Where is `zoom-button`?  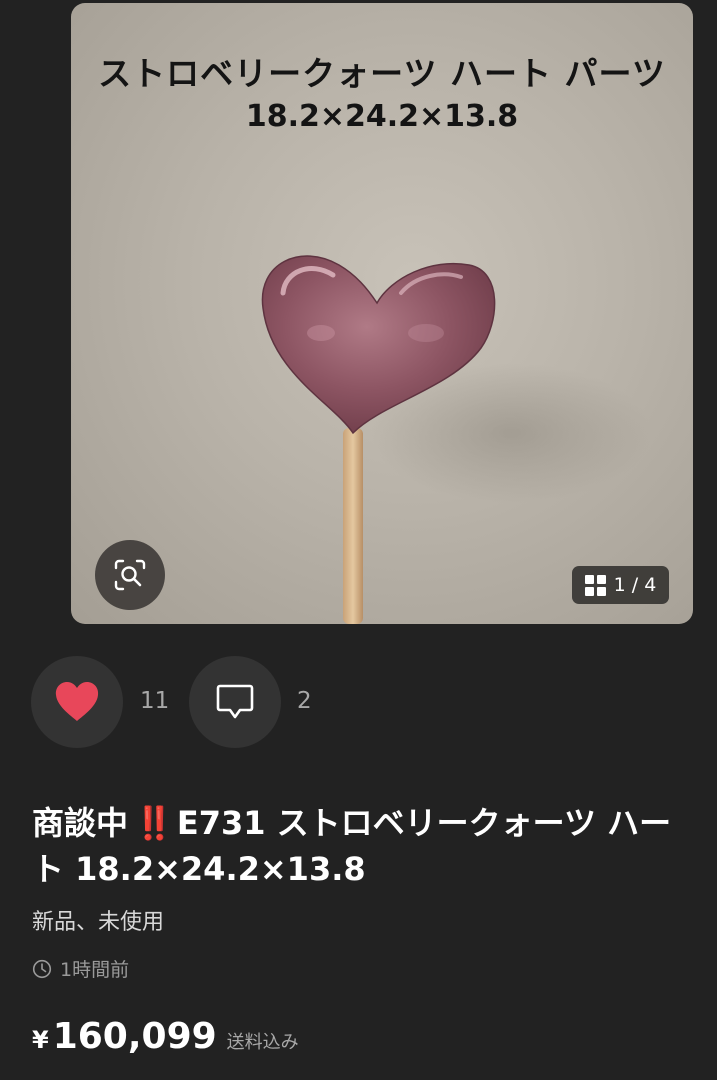
zoom-button is located at coordinates (130, 575).